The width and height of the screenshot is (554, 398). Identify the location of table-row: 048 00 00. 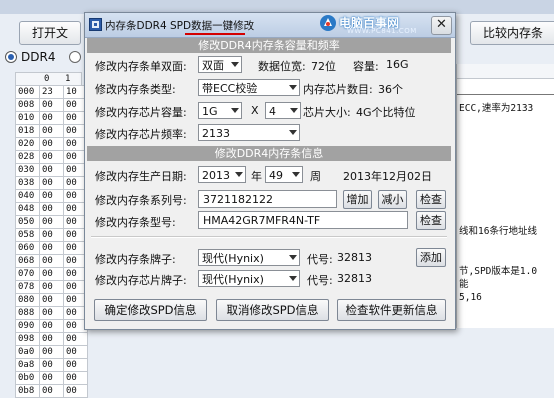
(51, 209).